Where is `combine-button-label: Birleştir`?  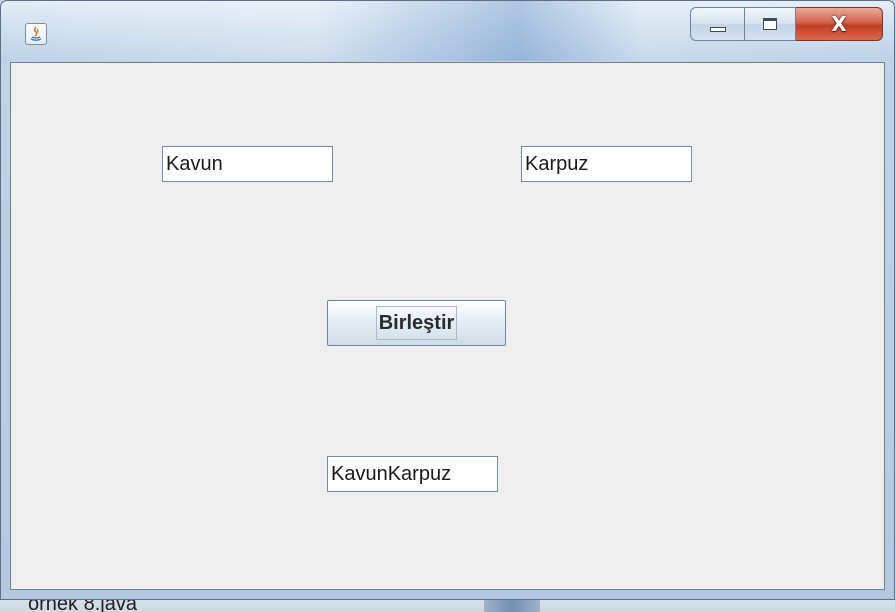
combine-button-label: Birleştir is located at coordinates (416, 323).